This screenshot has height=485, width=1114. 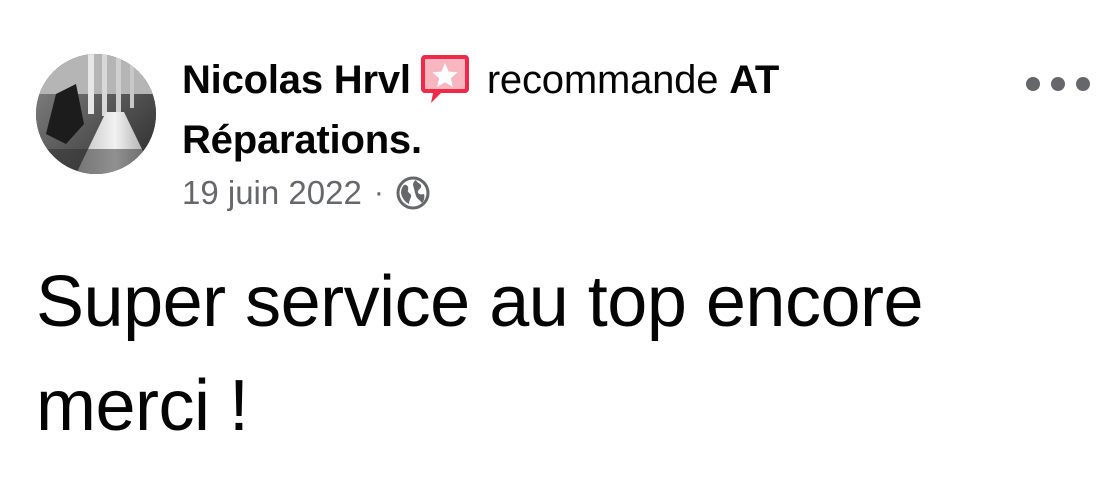 What do you see at coordinates (602, 80) in the screenshot?
I see `recommend-word: recommande` at bounding box center [602, 80].